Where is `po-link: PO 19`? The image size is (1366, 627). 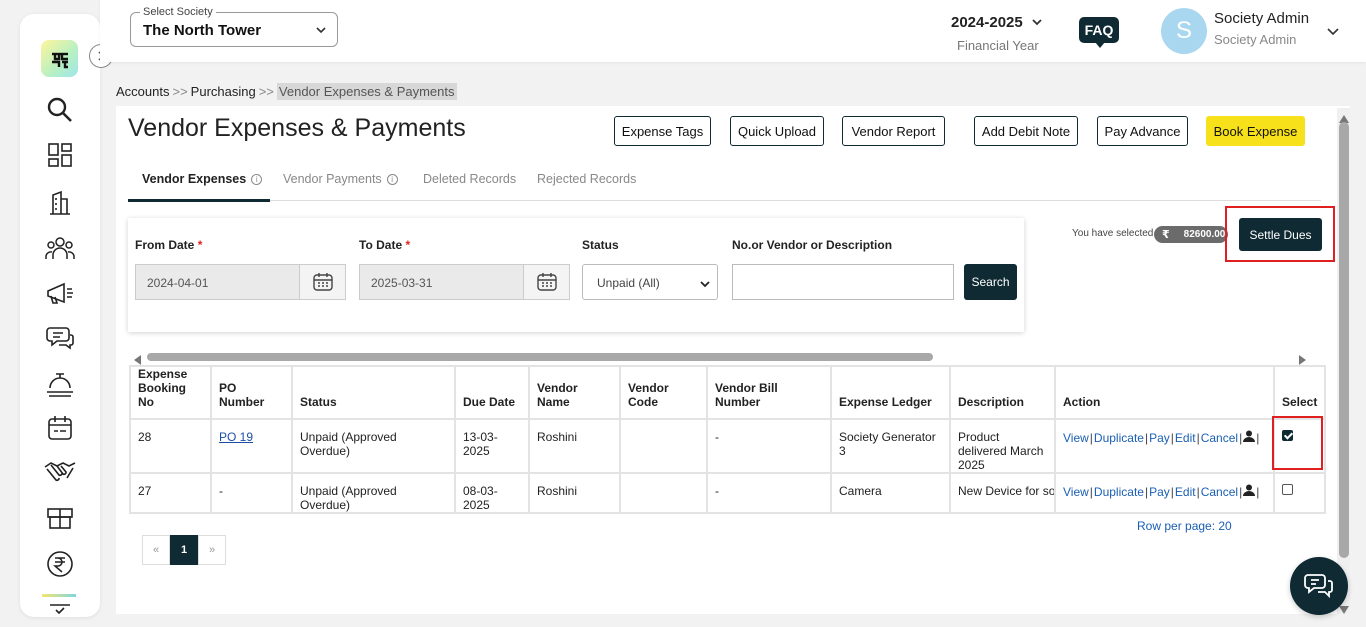
po-link: PO 19 is located at coordinates (236, 437).